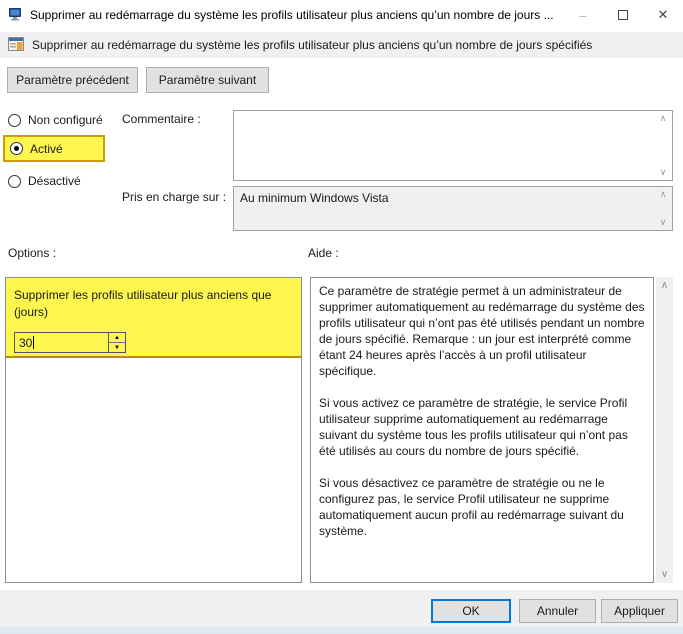 The height and width of the screenshot is (634, 683). I want to click on ok-button: OK, so click(471, 611).